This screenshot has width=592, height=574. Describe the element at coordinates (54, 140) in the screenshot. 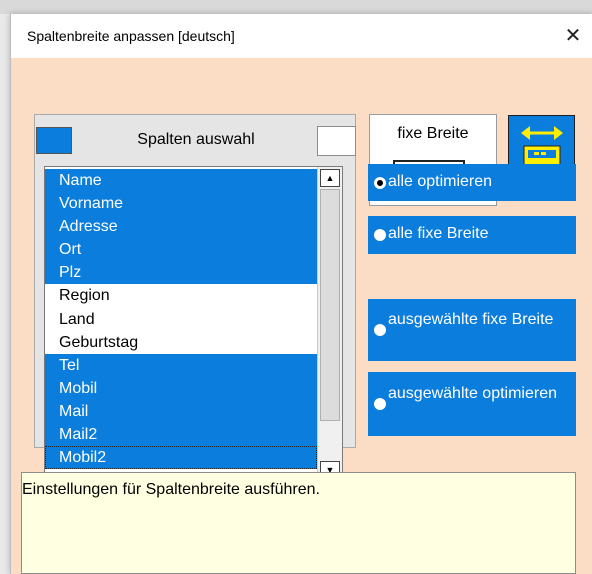

I see `select-all-toggle` at that location.